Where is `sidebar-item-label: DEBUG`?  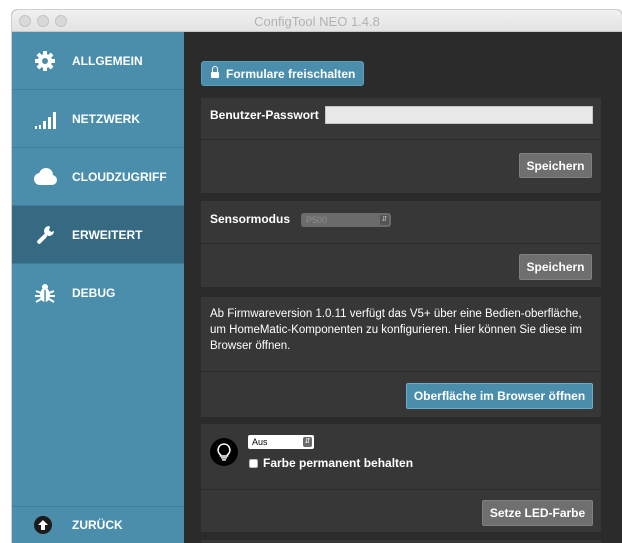 sidebar-item-label: DEBUG is located at coordinates (94, 293).